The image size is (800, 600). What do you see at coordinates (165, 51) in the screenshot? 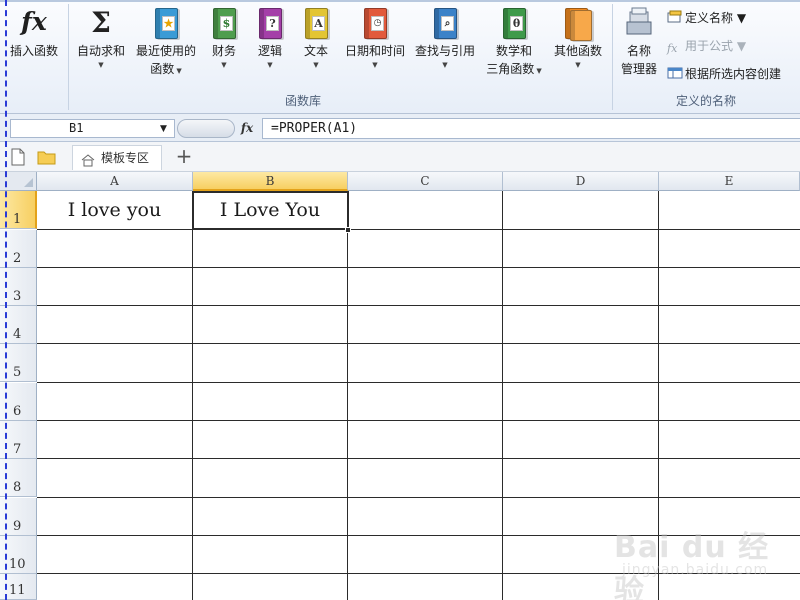
I see `recently-used-label: 最近使用的` at bounding box center [165, 51].